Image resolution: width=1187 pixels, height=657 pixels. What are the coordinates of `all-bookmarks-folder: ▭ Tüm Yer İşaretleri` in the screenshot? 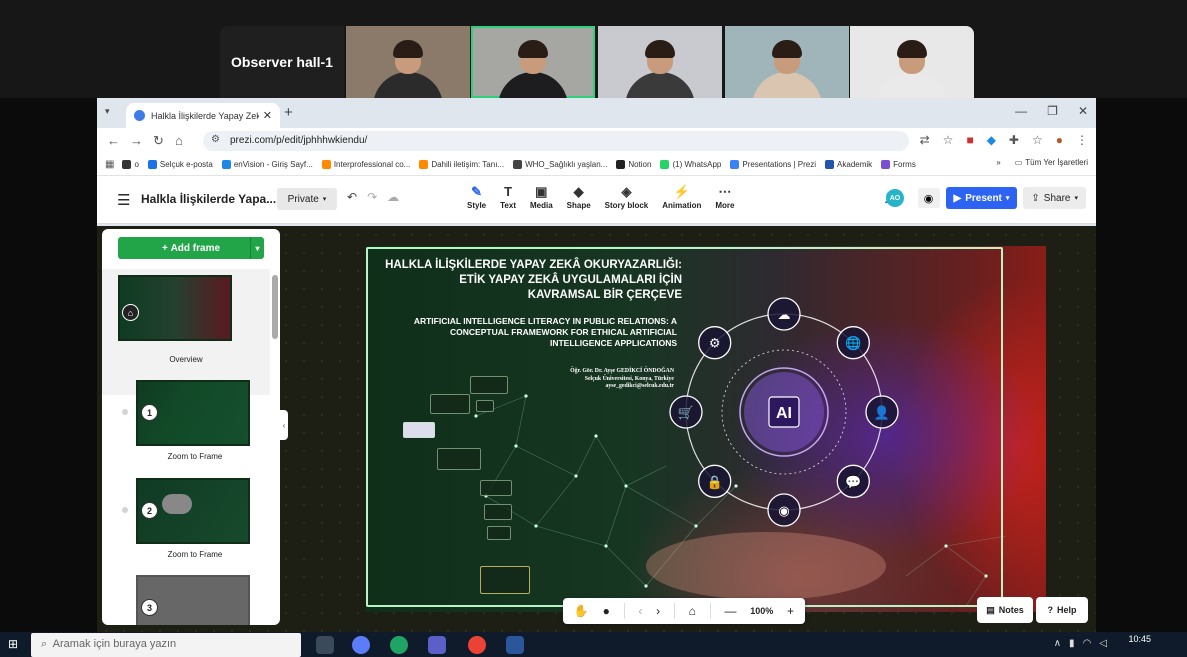 It's located at (1051, 162).